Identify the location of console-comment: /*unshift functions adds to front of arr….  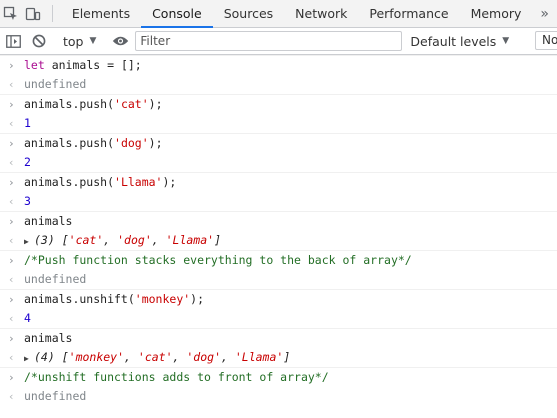
(176, 377).